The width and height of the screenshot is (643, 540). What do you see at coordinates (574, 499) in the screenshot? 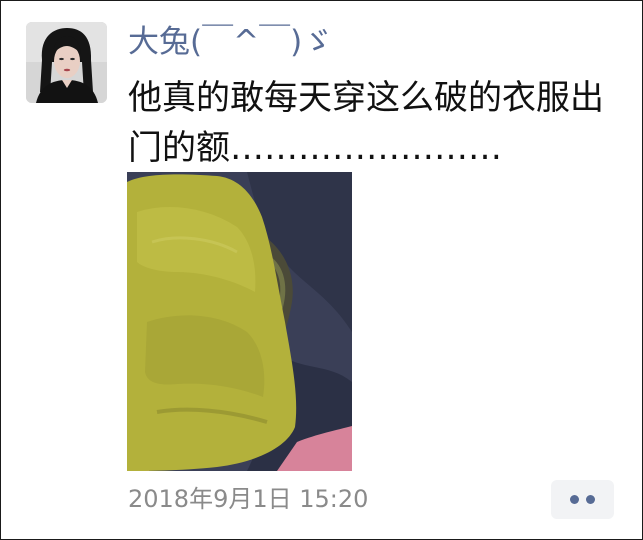
I see `two-dots-icon` at bounding box center [574, 499].